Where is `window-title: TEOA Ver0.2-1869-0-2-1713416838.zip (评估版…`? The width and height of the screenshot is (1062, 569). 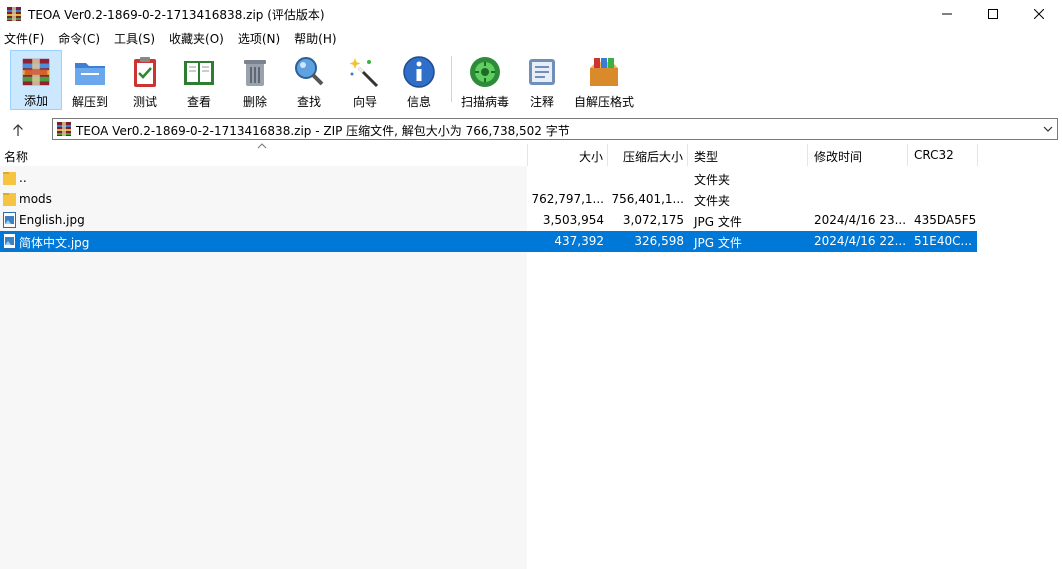 window-title: TEOA Ver0.2-1869-0-2-1713416838.zip (评估版… is located at coordinates (176, 15).